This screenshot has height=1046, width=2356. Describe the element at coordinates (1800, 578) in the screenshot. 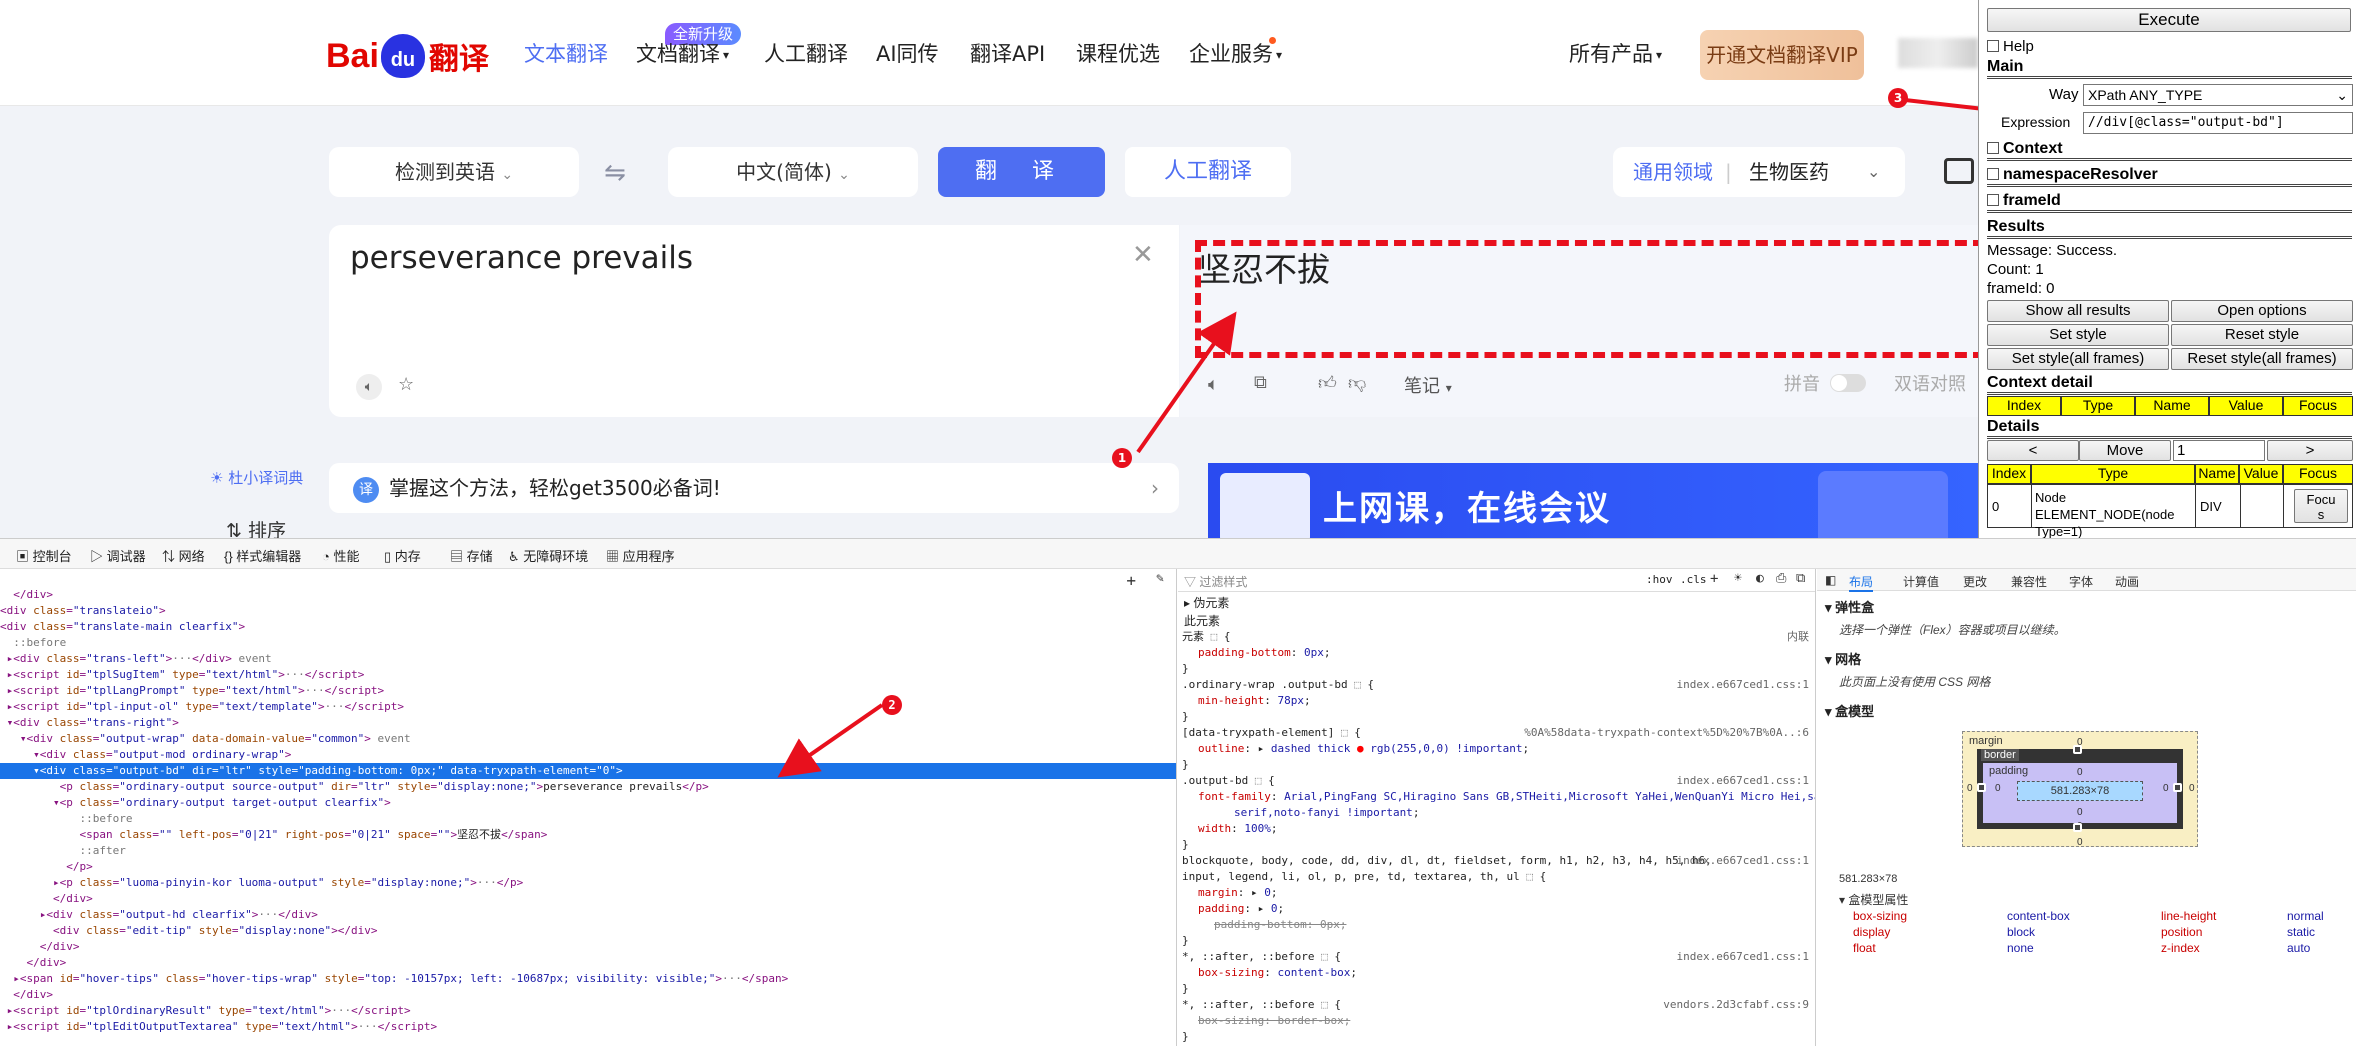

I see `copy-icon: ⧉` at that location.